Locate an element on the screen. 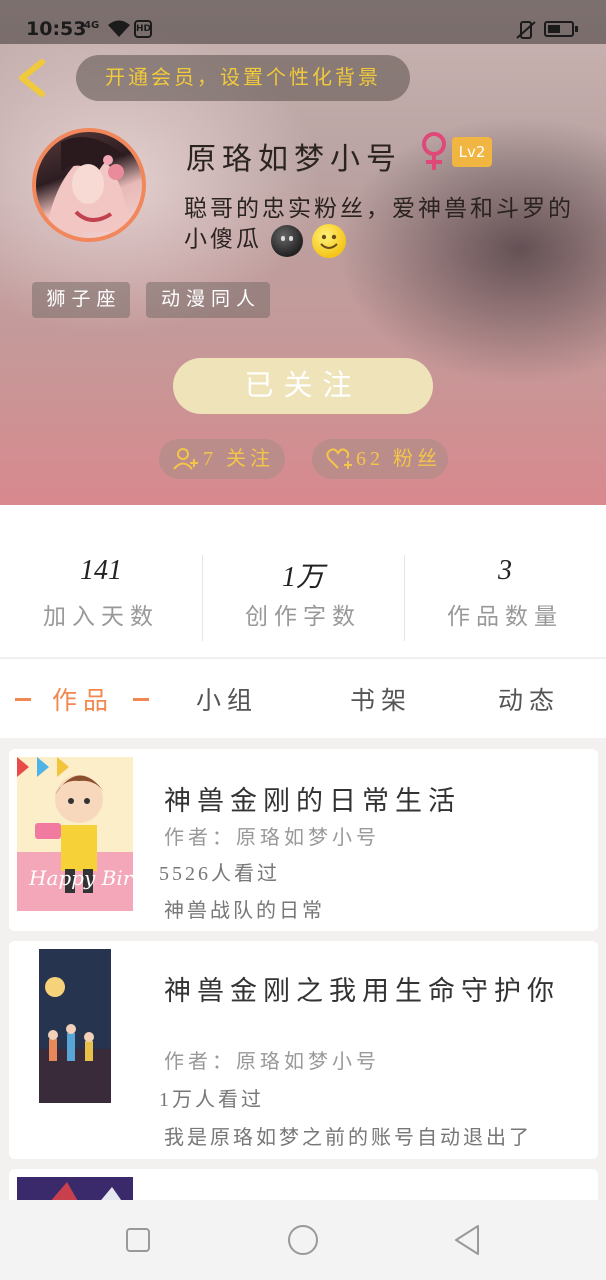 Image resolution: width=606 pixels, height=1280 pixels. fans-count-button: 62 粉丝 is located at coordinates (380, 459).